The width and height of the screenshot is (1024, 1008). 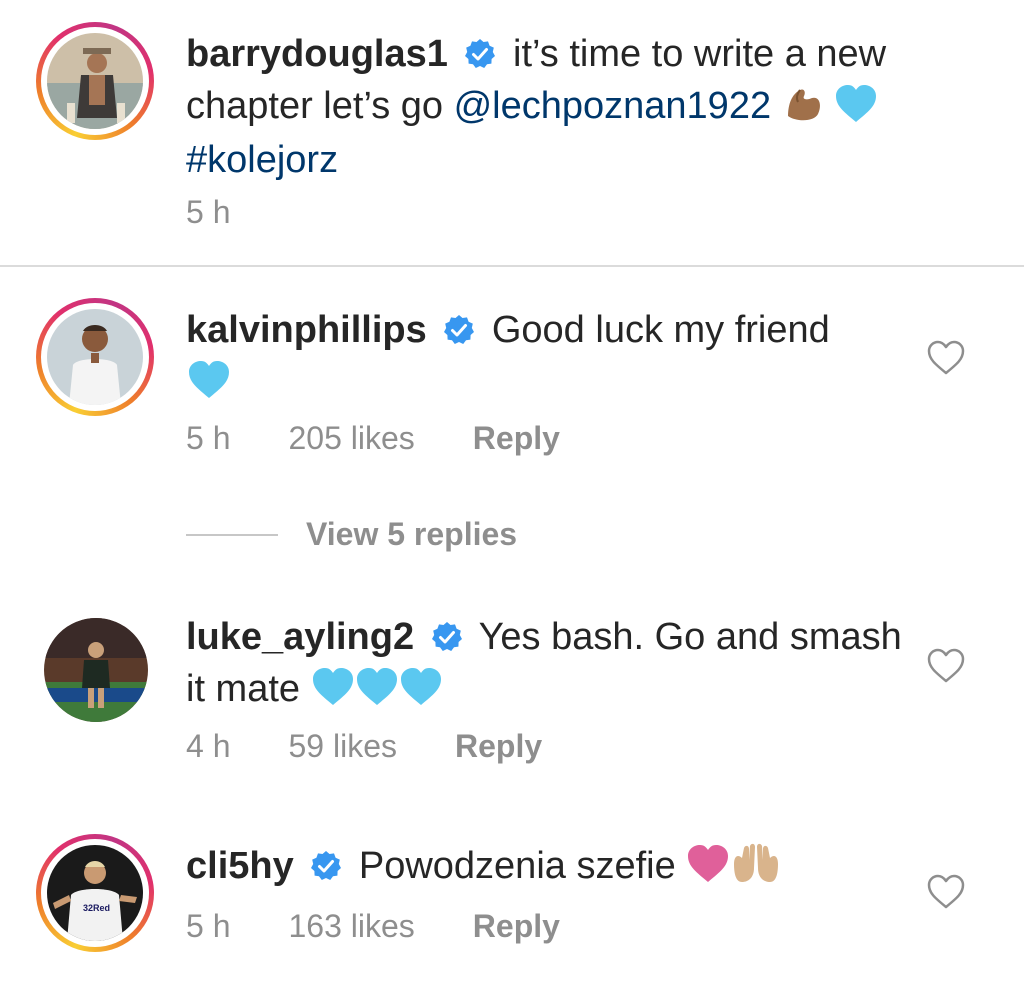 What do you see at coordinates (262, 160) in the screenshot?
I see `hashtag-link: #kolejorz` at bounding box center [262, 160].